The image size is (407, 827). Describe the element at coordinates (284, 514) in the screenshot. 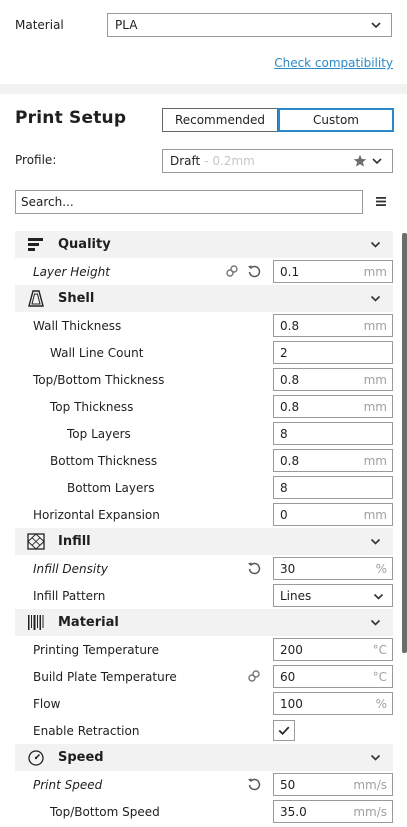

I see `setting-value: 0` at that location.